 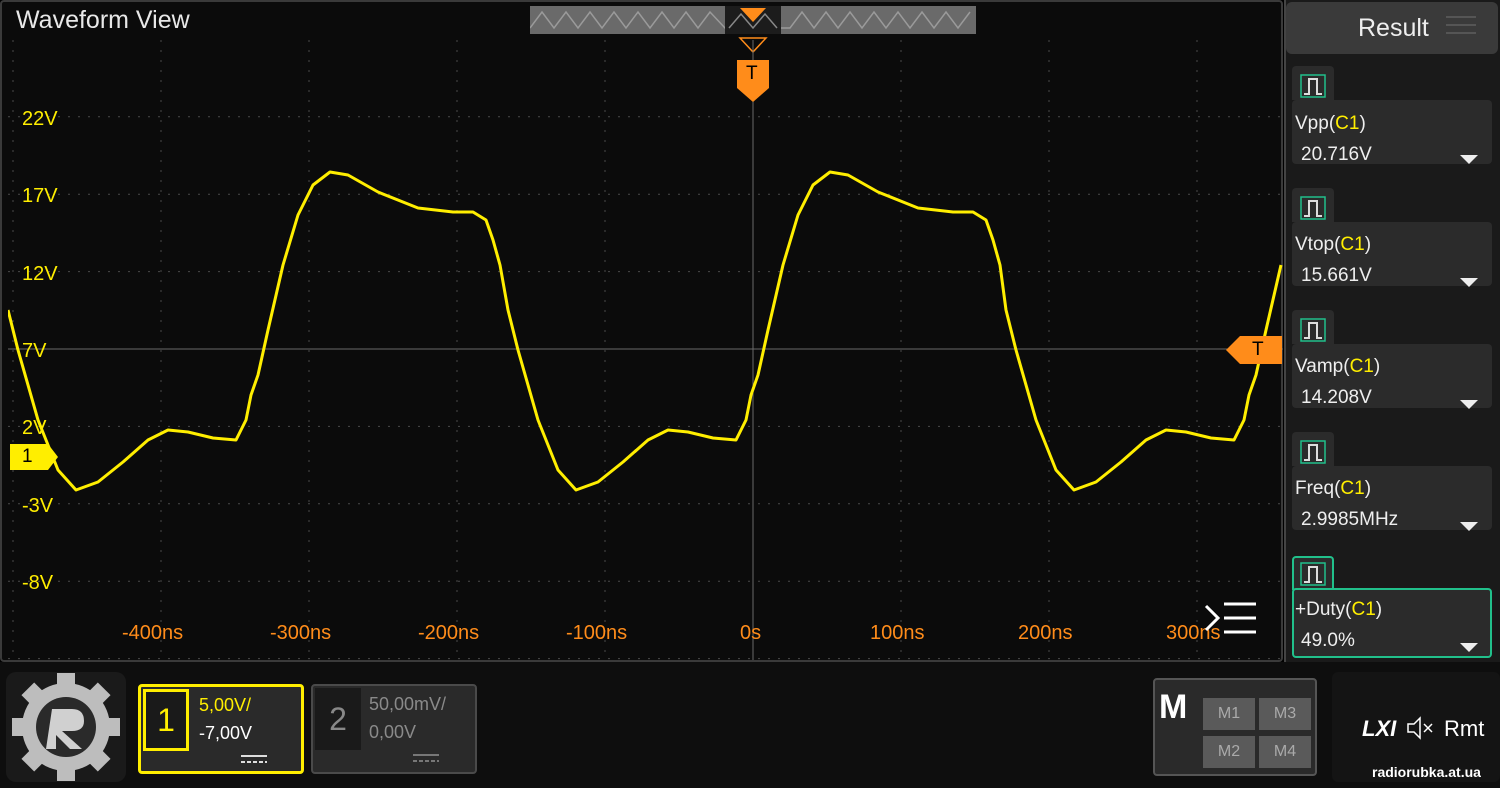 I want to click on y-label-22v: 22V, so click(x=40, y=119).